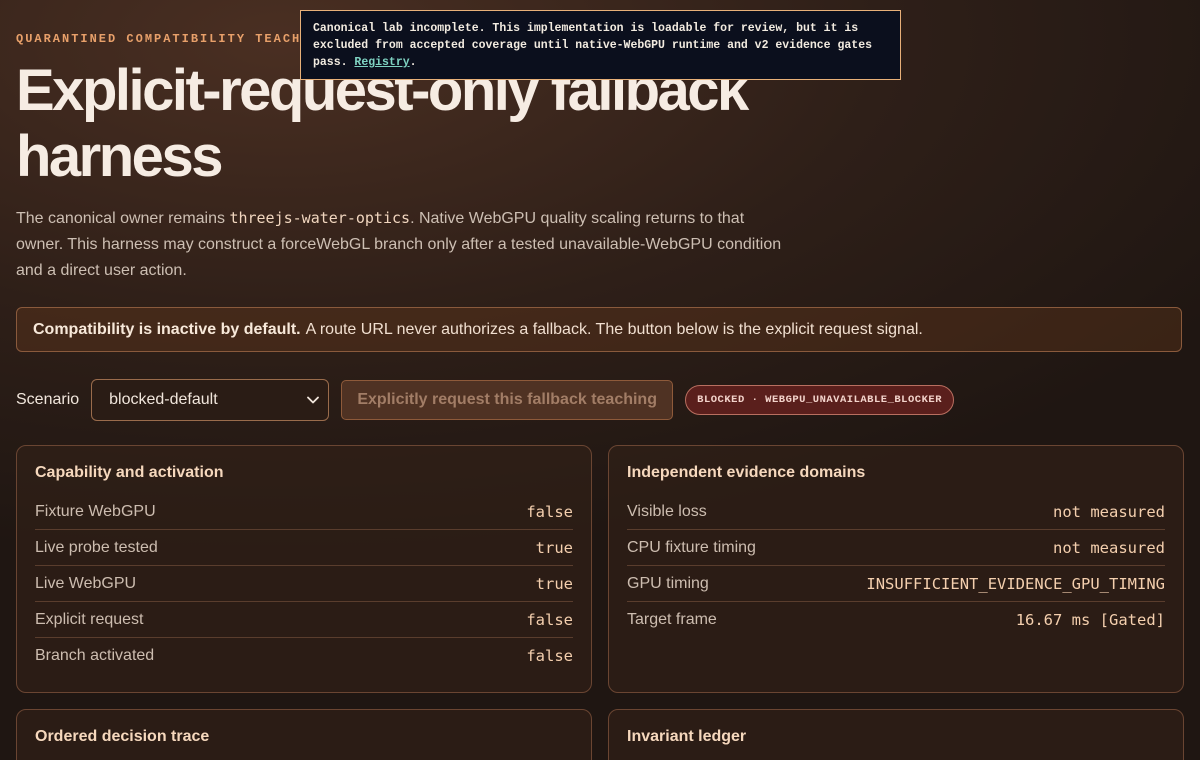  What do you see at coordinates (304, 548) in the screenshot?
I see `kv-row-live-probe-tested: Live probe tested true` at bounding box center [304, 548].